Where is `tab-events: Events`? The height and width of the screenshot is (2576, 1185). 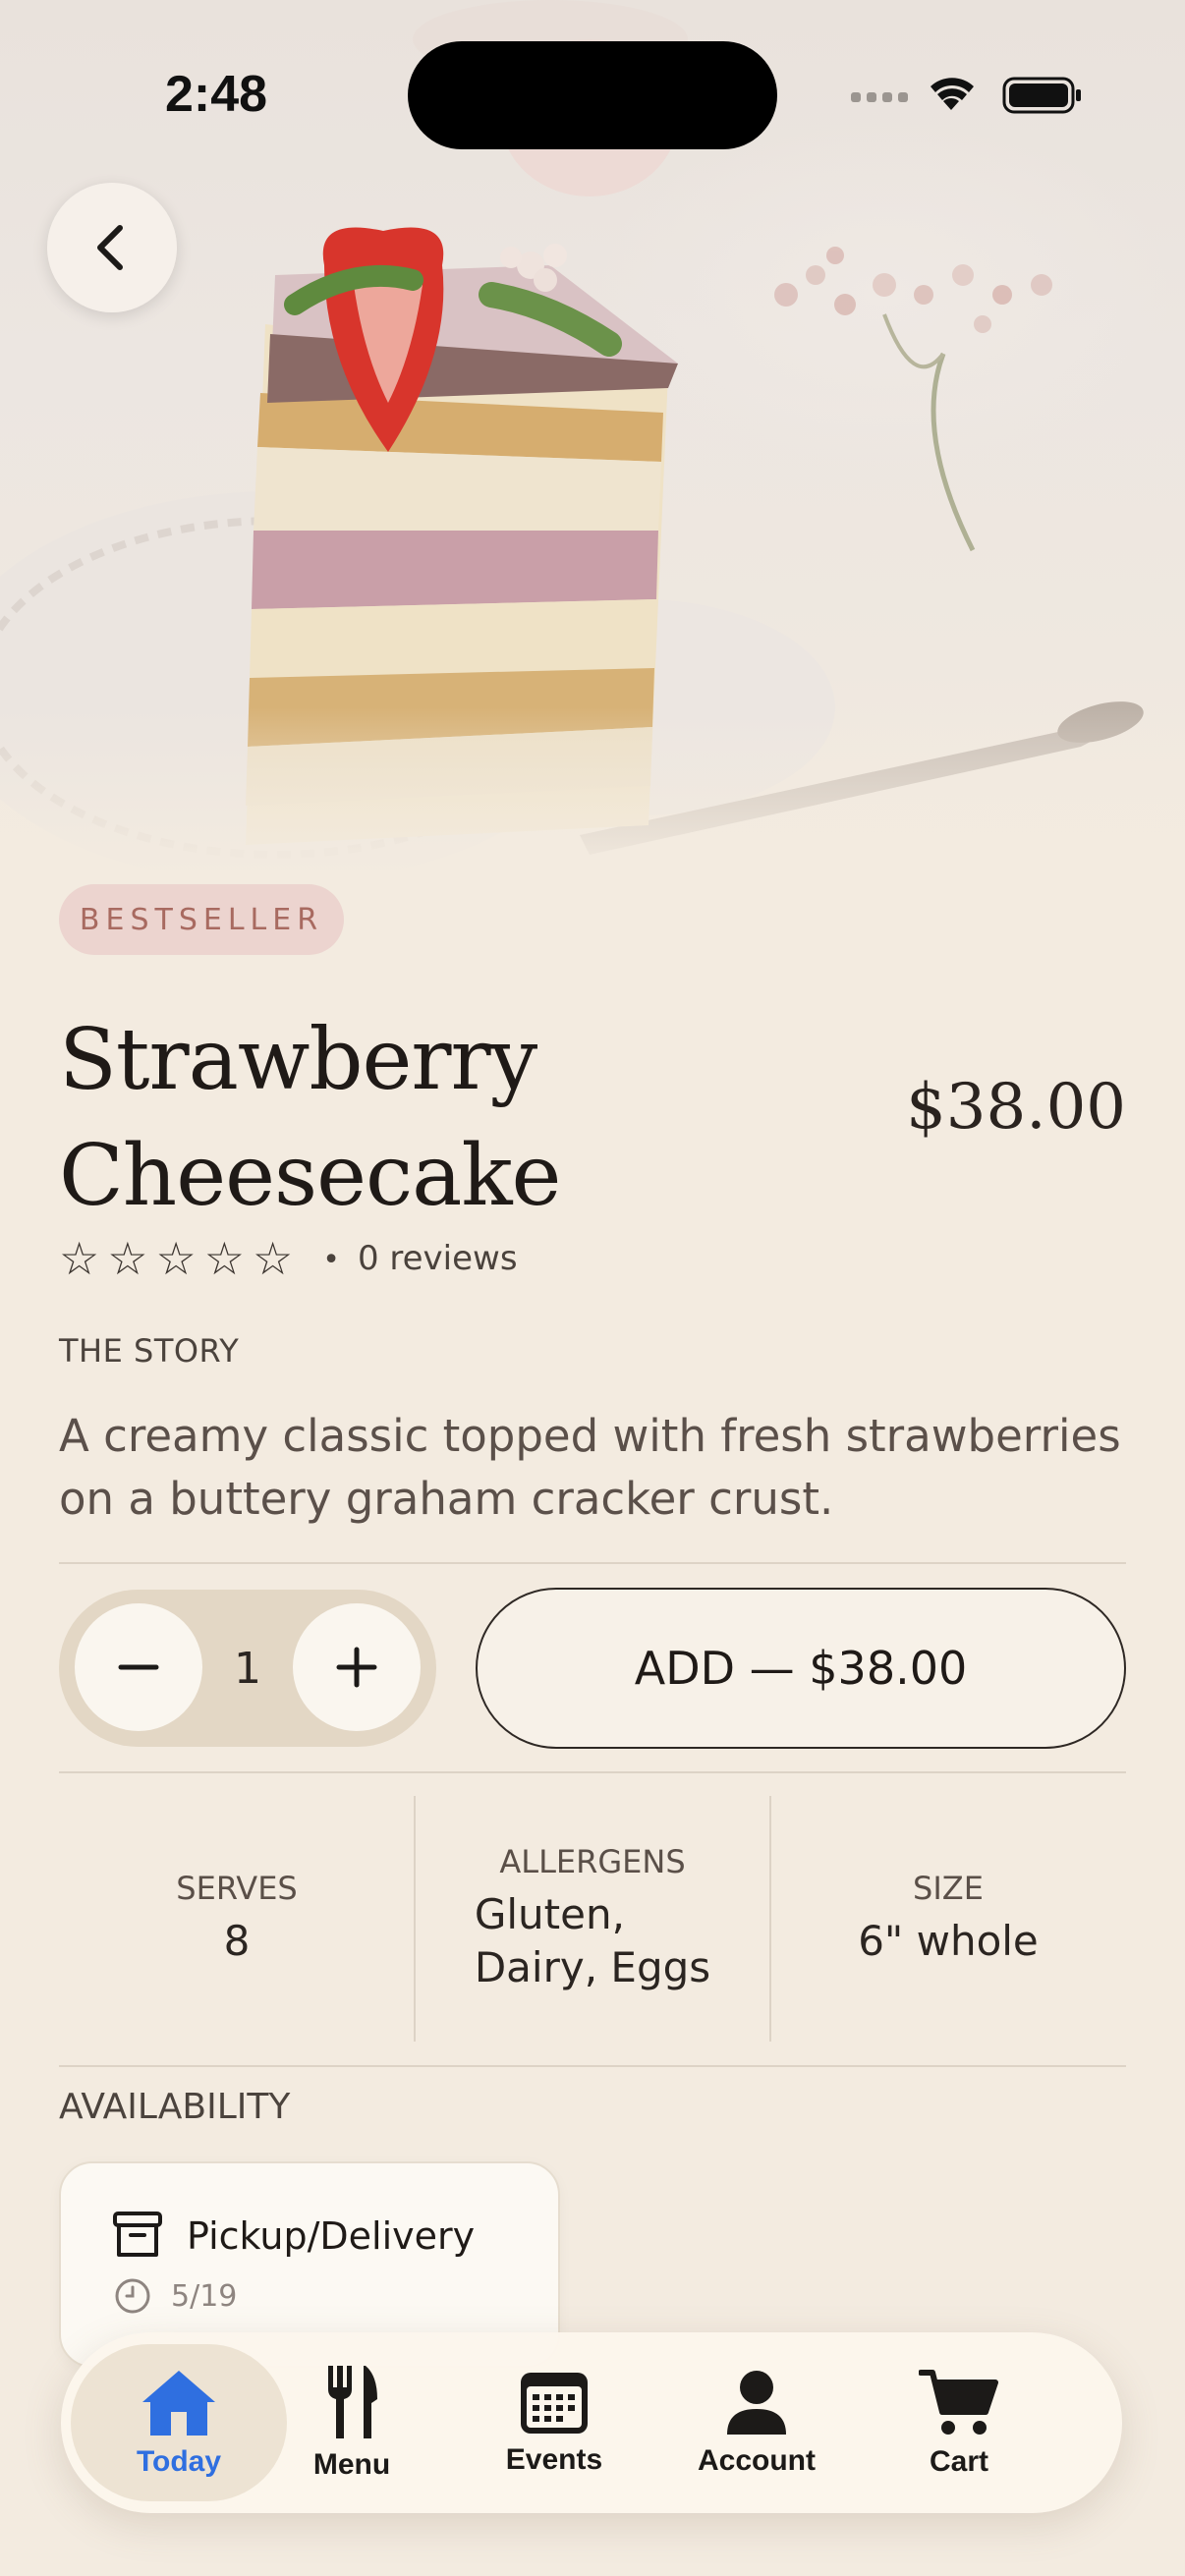 tab-events: Events is located at coordinates (554, 2422).